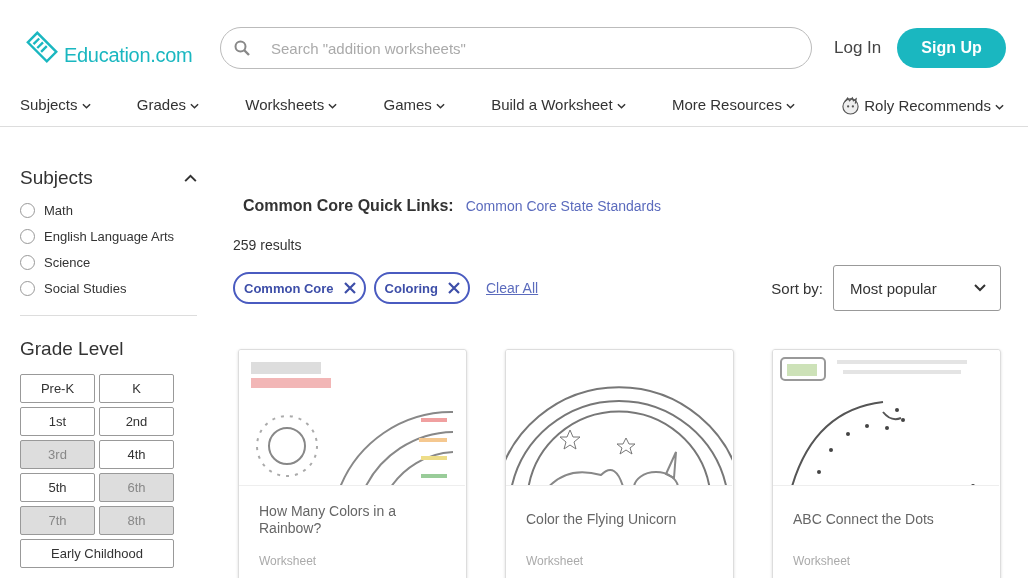 Image resolution: width=1028 pixels, height=578 pixels. Describe the element at coordinates (97, 553) in the screenshot. I see `grade-button: Early Childhood` at that location.